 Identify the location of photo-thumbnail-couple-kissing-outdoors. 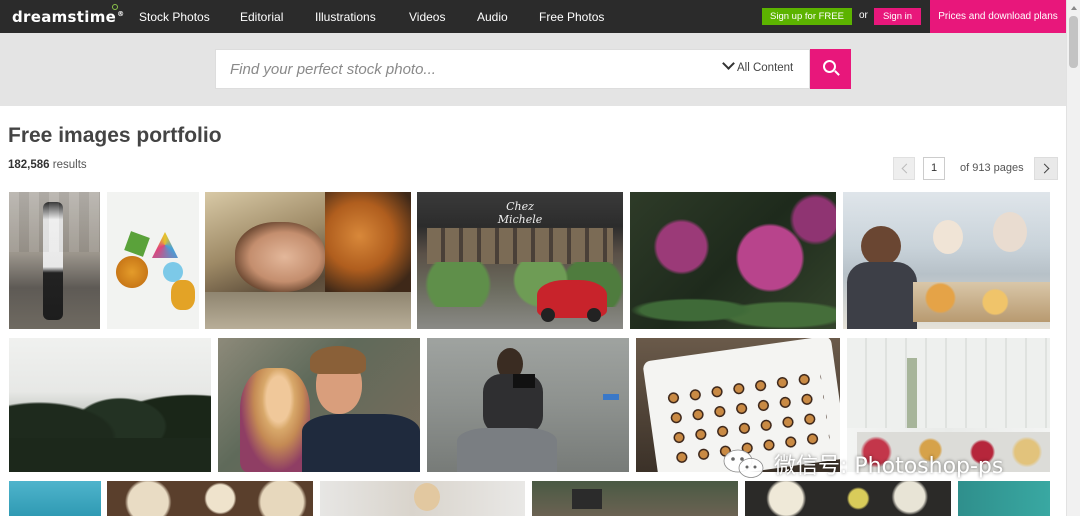
(319, 405).